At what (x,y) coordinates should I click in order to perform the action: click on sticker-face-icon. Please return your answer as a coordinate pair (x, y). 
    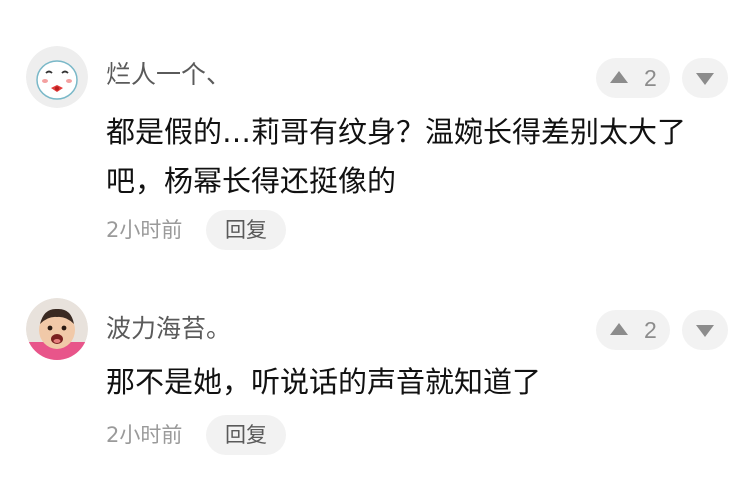
    Looking at the image, I should click on (57, 77).